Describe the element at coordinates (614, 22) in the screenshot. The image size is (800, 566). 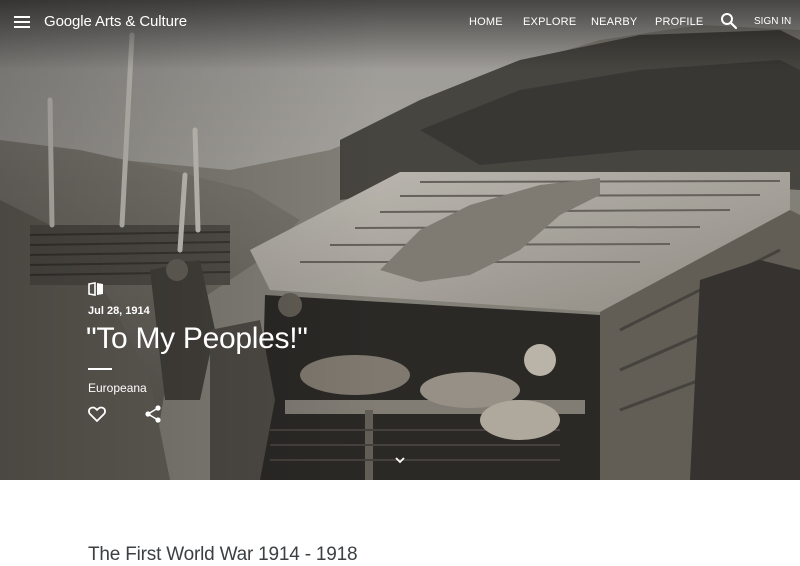
I see `nav-nearby: NEARBY` at that location.